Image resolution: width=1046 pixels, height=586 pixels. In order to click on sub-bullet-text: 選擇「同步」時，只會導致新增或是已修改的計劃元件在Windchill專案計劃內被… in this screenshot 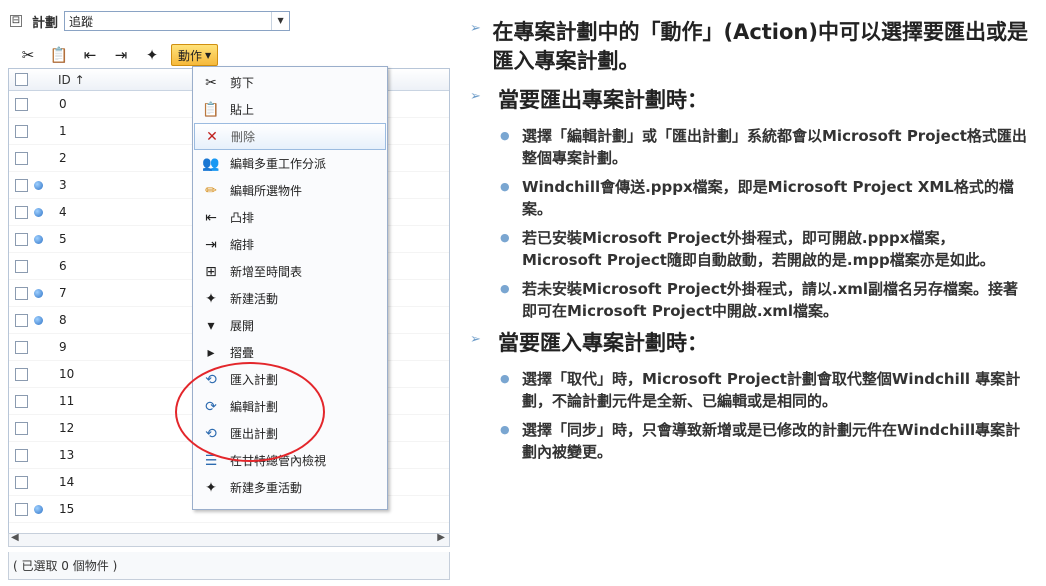, I will do `click(771, 441)`.